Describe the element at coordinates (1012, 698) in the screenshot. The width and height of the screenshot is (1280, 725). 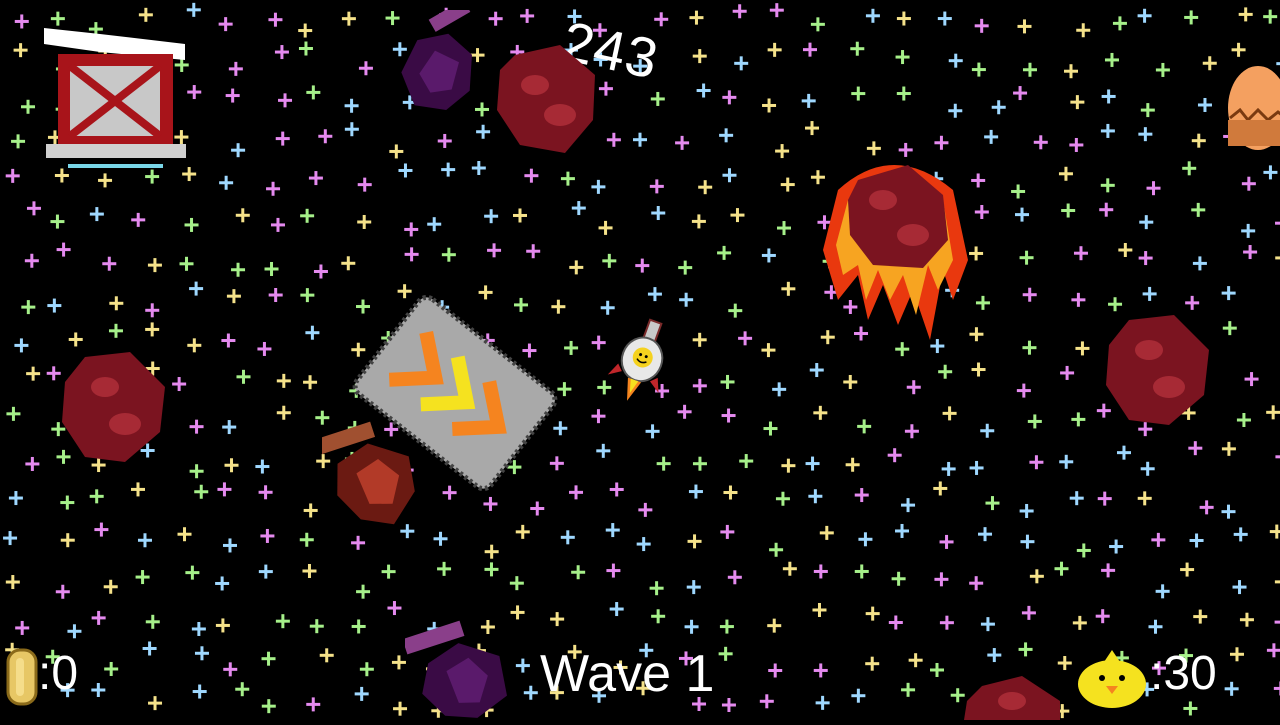
I see `asteroid` at that location.